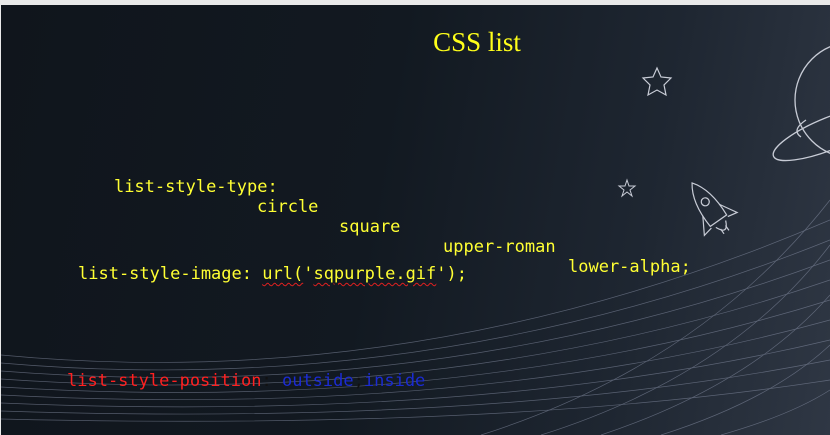 This screenshot has height=435, width=830. I want to click on rocket-icon, so click(715, 209).